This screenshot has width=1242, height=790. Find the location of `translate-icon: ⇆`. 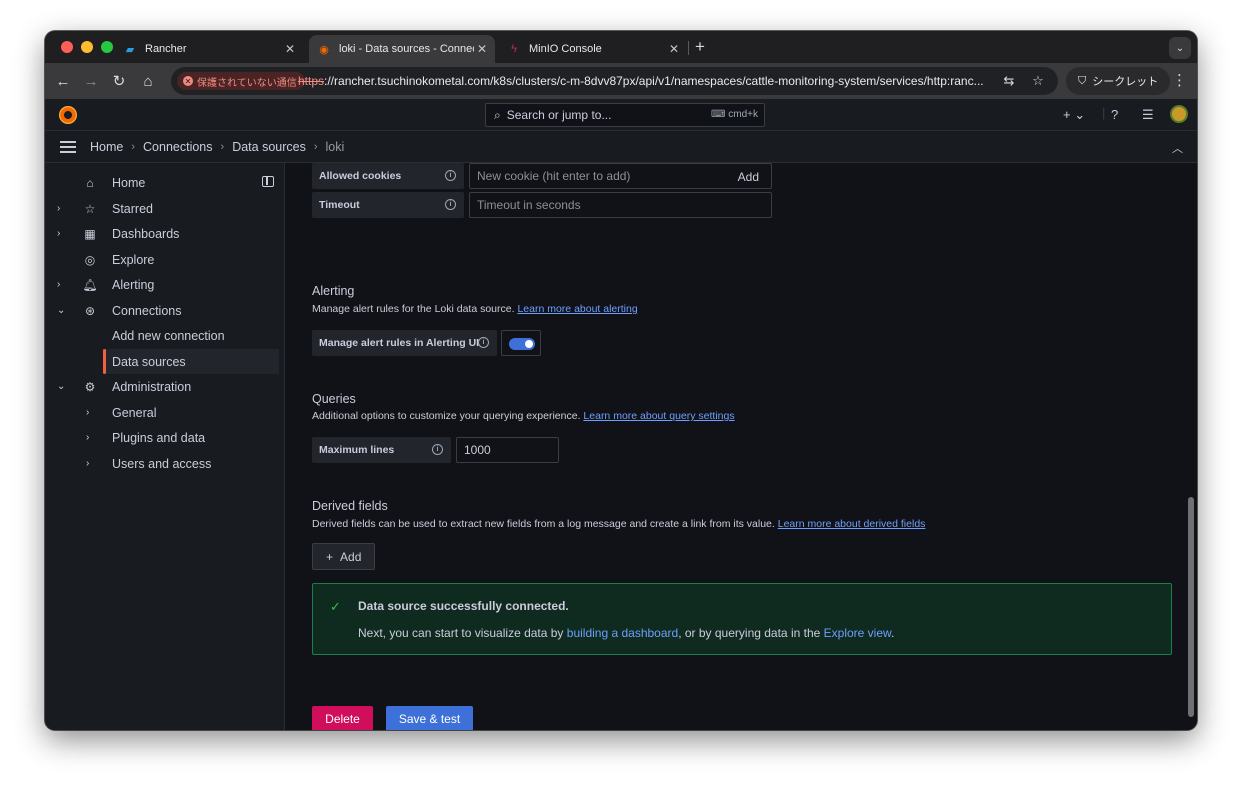

translate-icon: ⇆ is located at coordinates (1009, 81).